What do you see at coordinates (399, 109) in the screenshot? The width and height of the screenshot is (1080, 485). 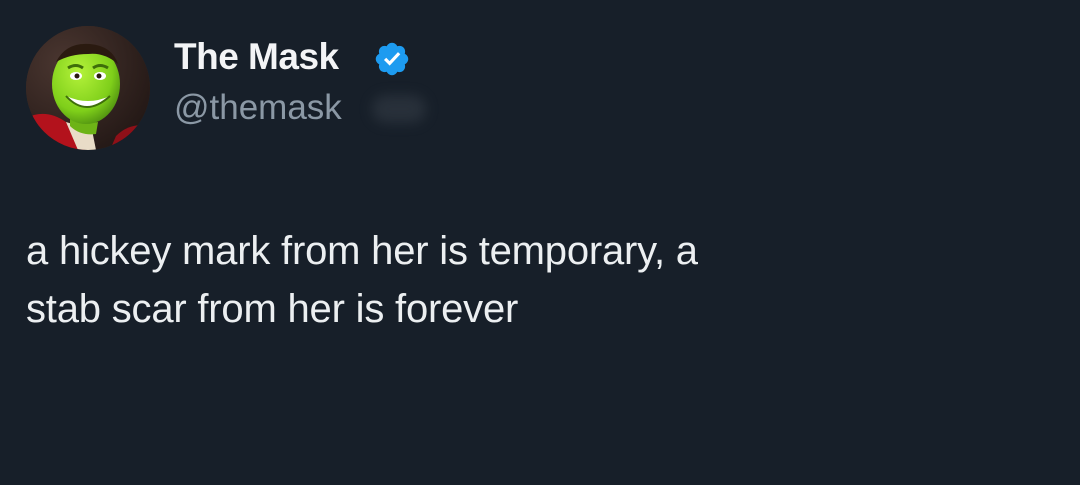 I see `blurred-handle-suffix` at bounding box center [399, 109].